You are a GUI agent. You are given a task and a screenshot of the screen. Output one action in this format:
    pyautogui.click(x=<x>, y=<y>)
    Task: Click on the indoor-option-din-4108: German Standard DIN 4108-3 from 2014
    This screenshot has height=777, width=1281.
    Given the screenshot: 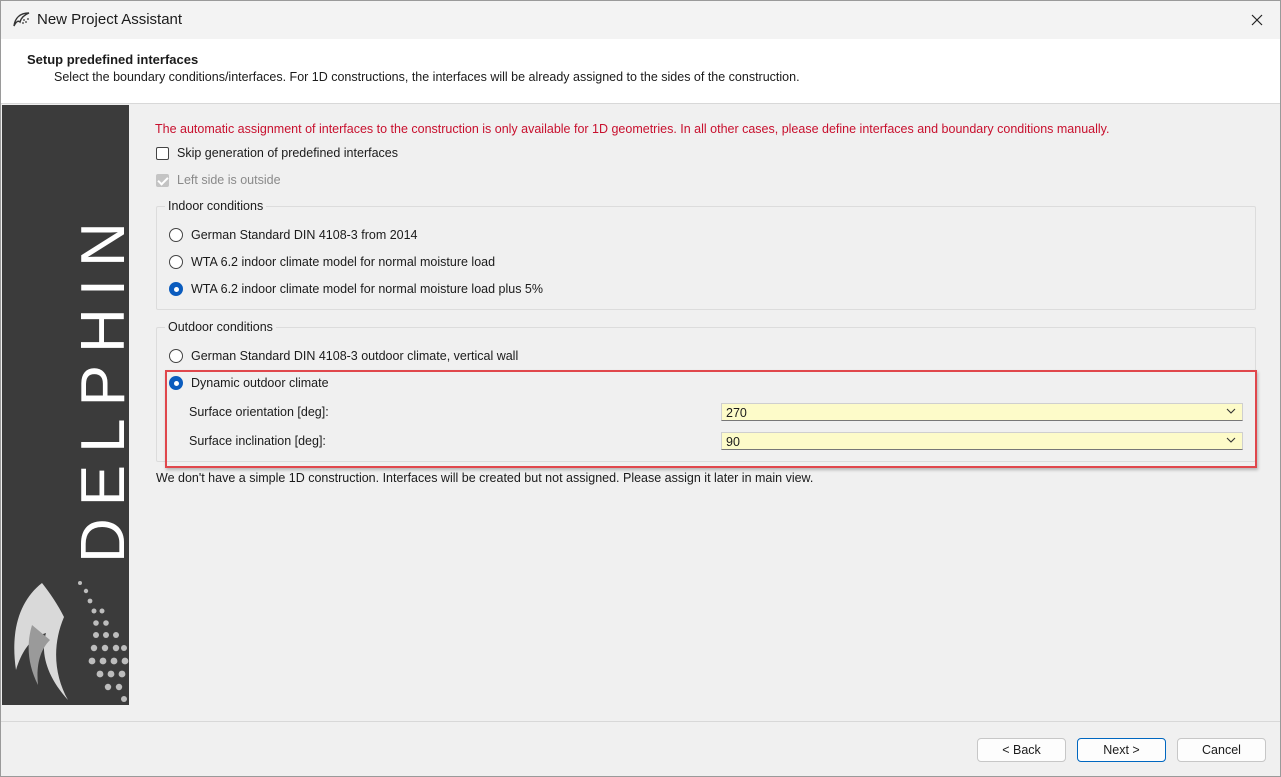 What is the action you would take?
    pyautogui.click(x=293, y=235)
    